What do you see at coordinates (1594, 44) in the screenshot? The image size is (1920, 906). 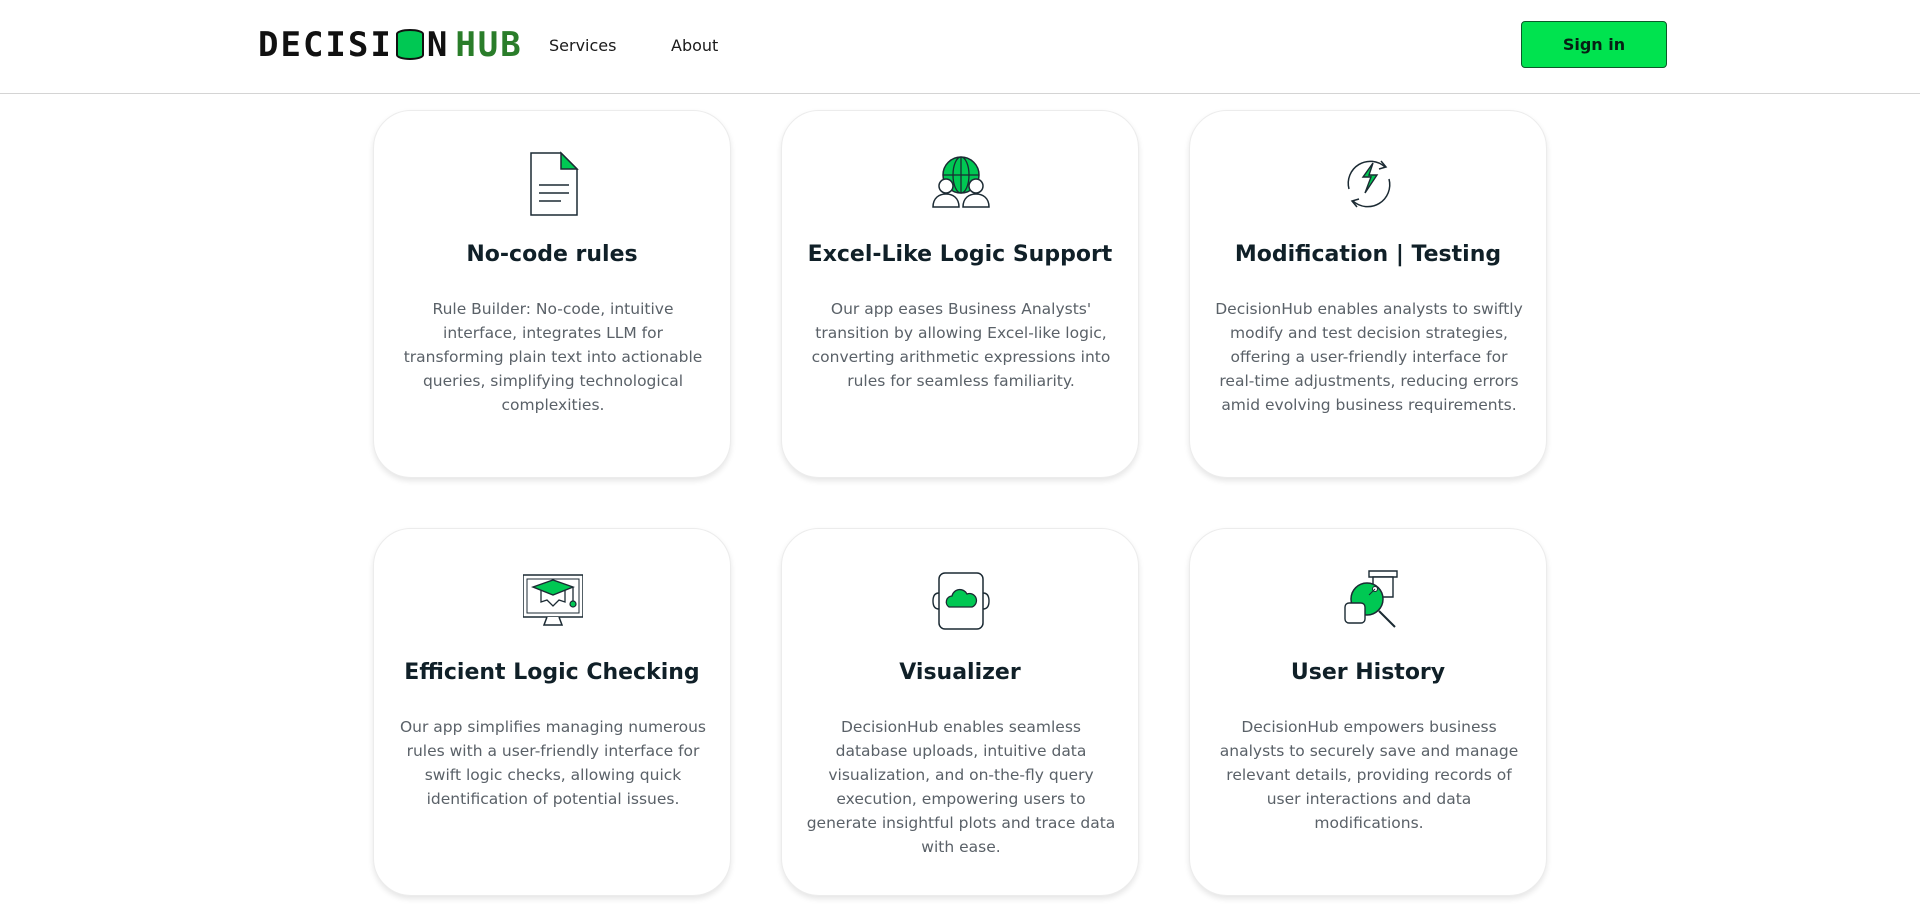 I see `sign-in-button: Sign in` at bounding box center [1594, 44].